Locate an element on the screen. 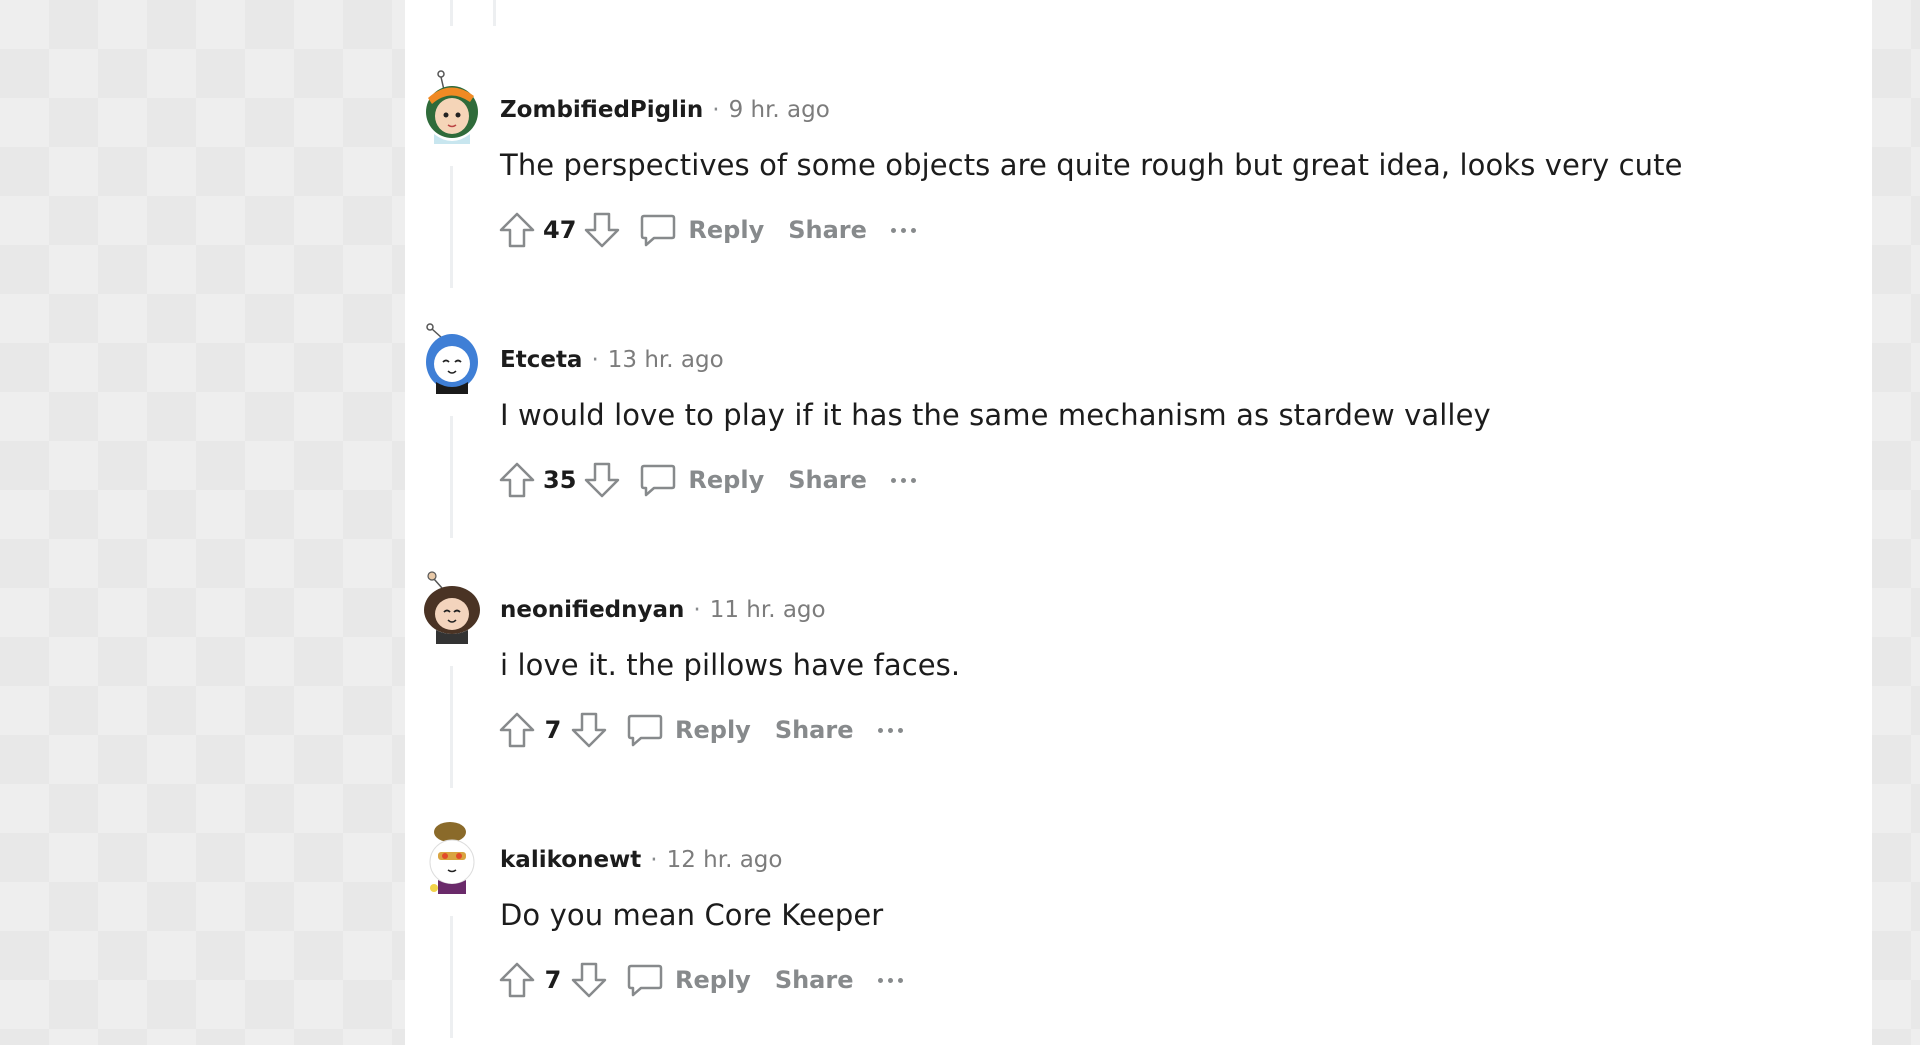 This screenshot has width=1920, height=1045. comment-actions: 47 Reply Share is located at coordinates (708, 230).